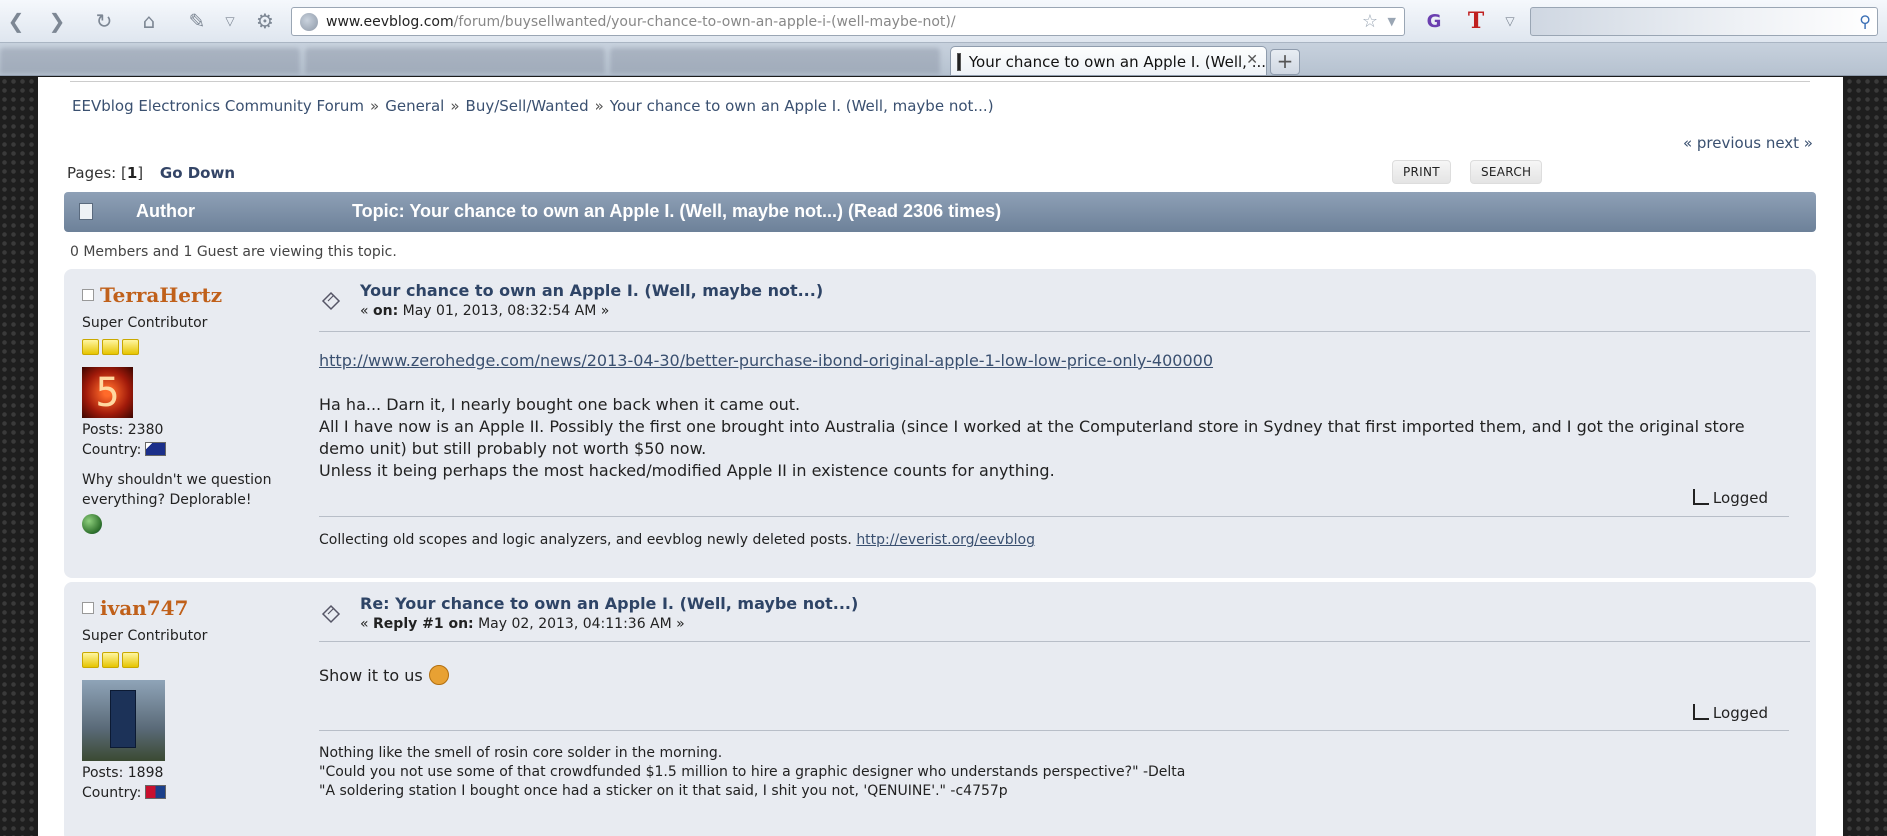 The image size is (1887, 836). What do you see at coordinates (1865, 21) in the screenshot?
I see `search-icon: ⚲` at bounding box center [1865, 21].